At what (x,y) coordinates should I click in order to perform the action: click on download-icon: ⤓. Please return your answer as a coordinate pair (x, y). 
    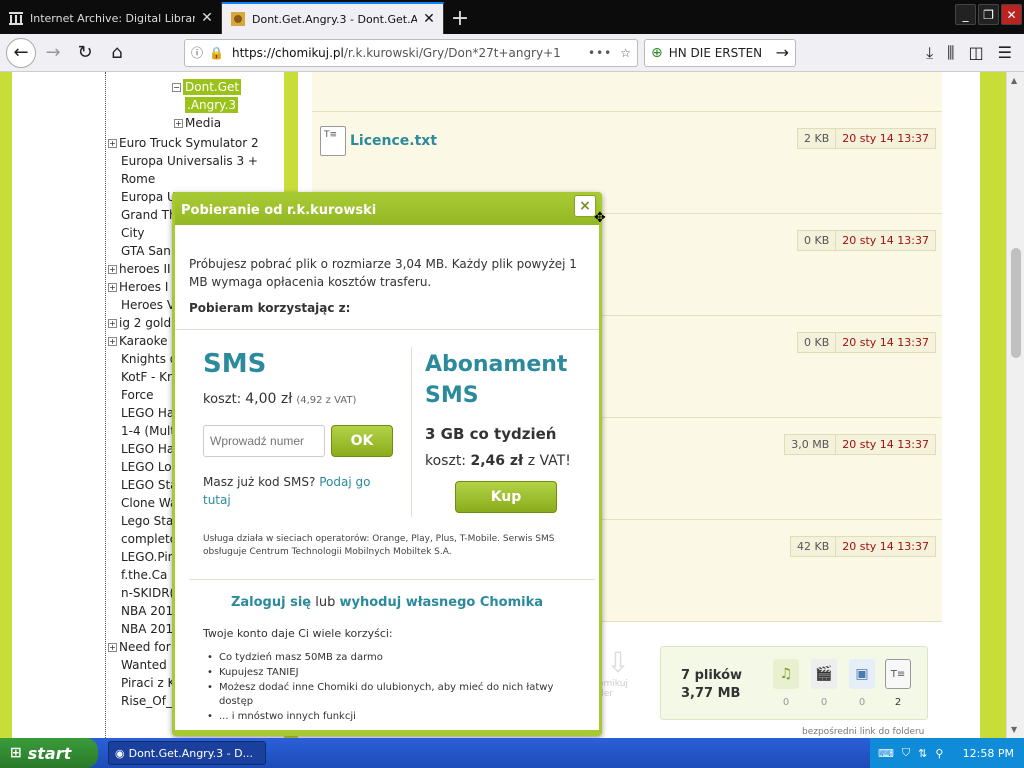
    Looking at the image, I should click on (929, 53).